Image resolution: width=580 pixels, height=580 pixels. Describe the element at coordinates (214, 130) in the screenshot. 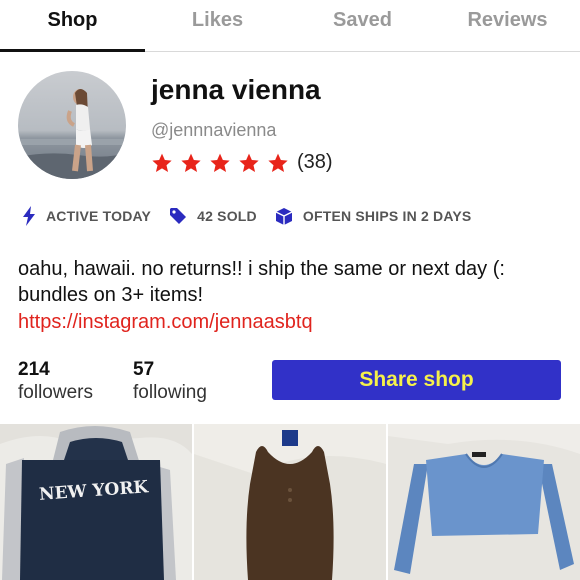

I see `profile-handle: @jennnavienna` at that location.